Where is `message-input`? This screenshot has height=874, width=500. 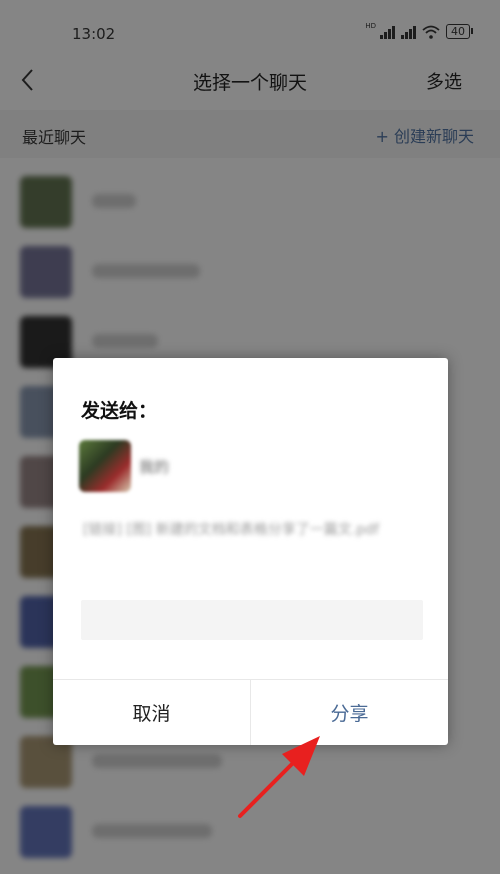 message-input is located at coordinates (252, 620).